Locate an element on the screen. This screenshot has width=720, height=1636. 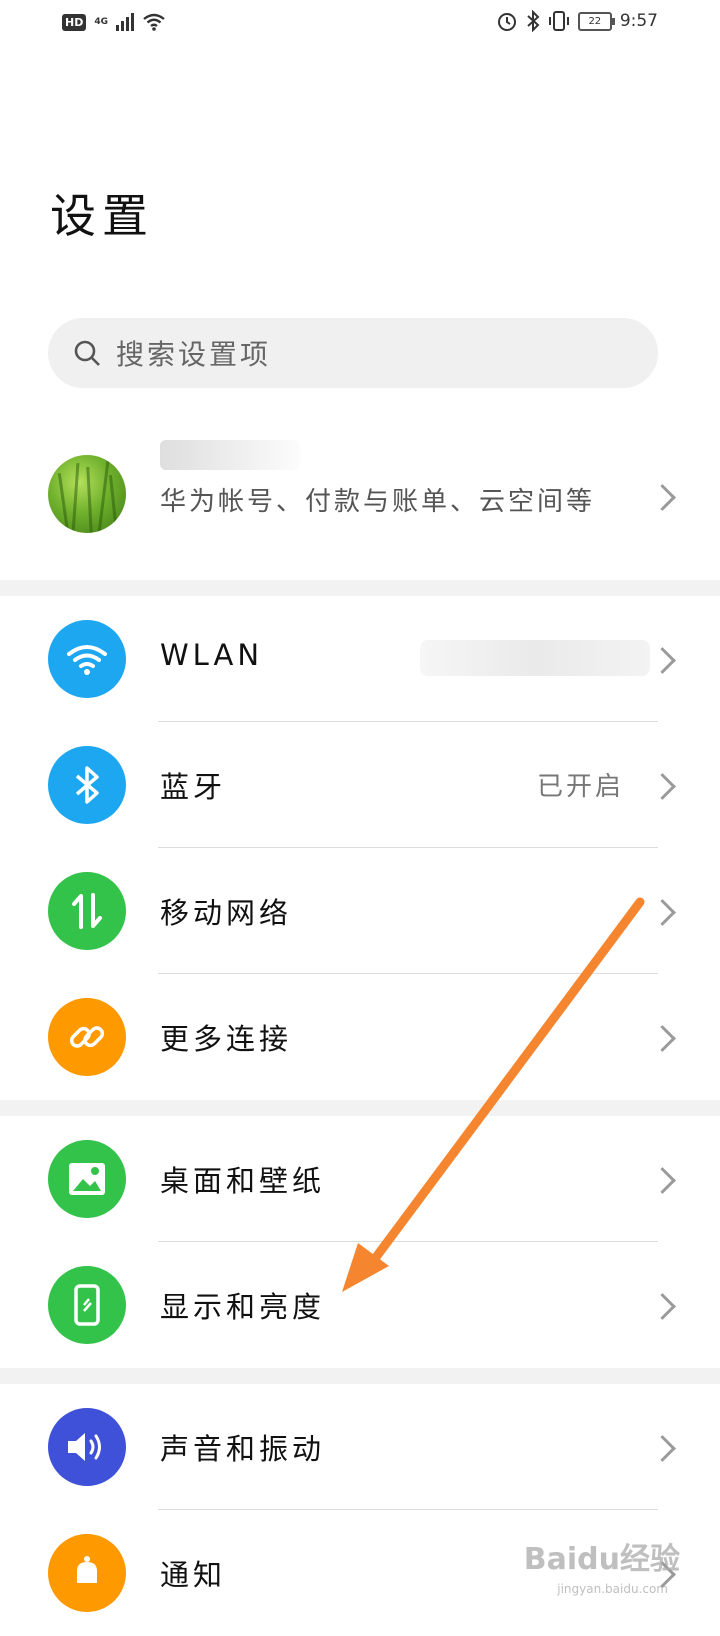
hd-voice-icon: HD is located at coordinates (74, 22).